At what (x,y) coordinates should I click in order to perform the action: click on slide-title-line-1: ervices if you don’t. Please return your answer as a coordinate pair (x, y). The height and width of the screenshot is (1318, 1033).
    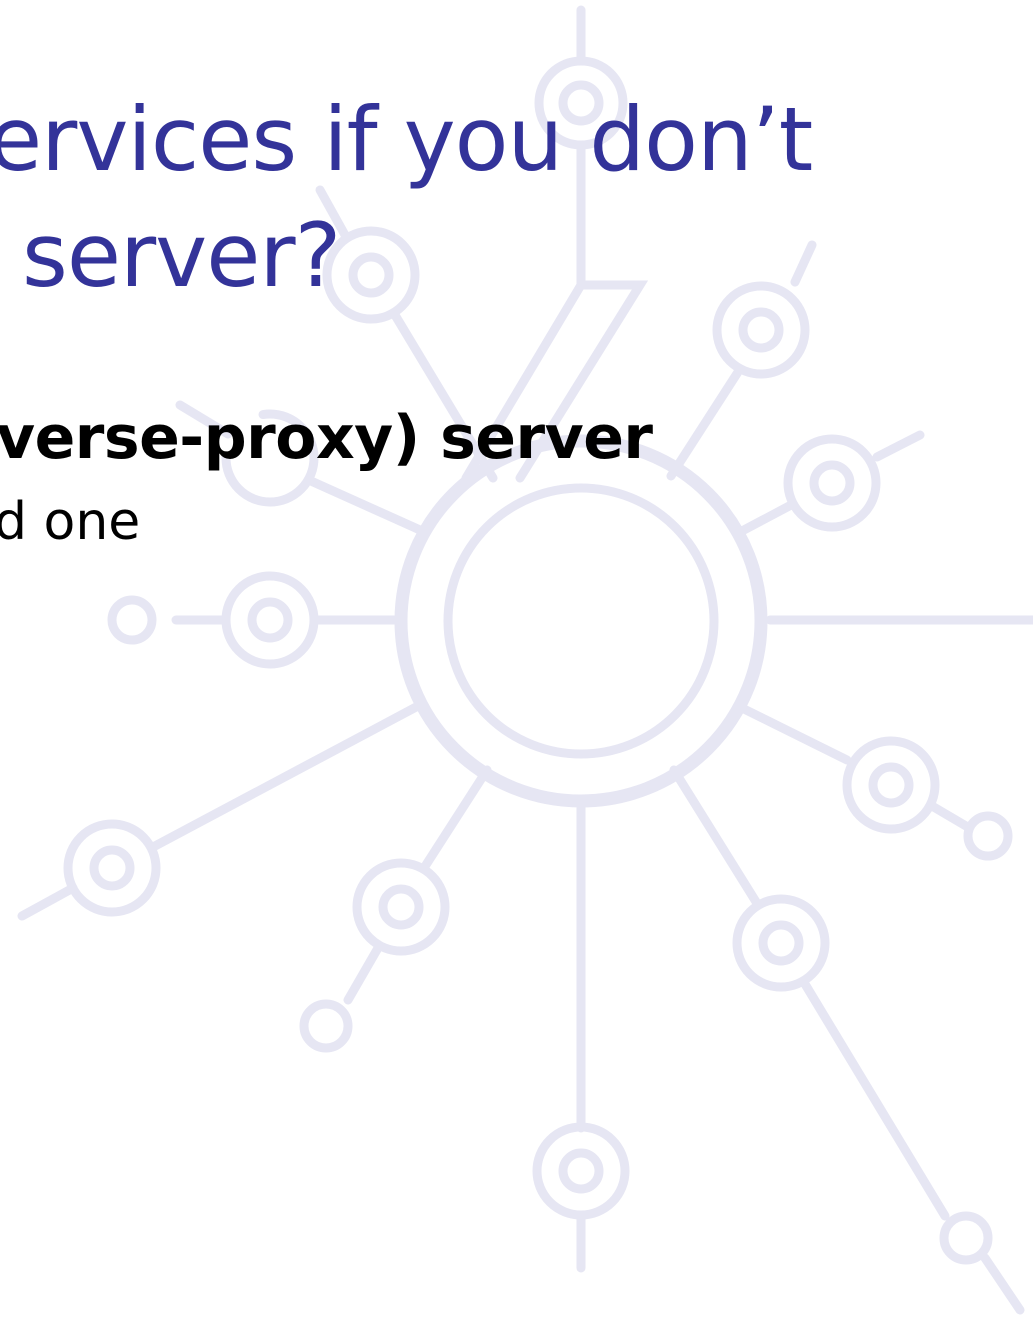
    Looking at the image, I should click on (406, 139).